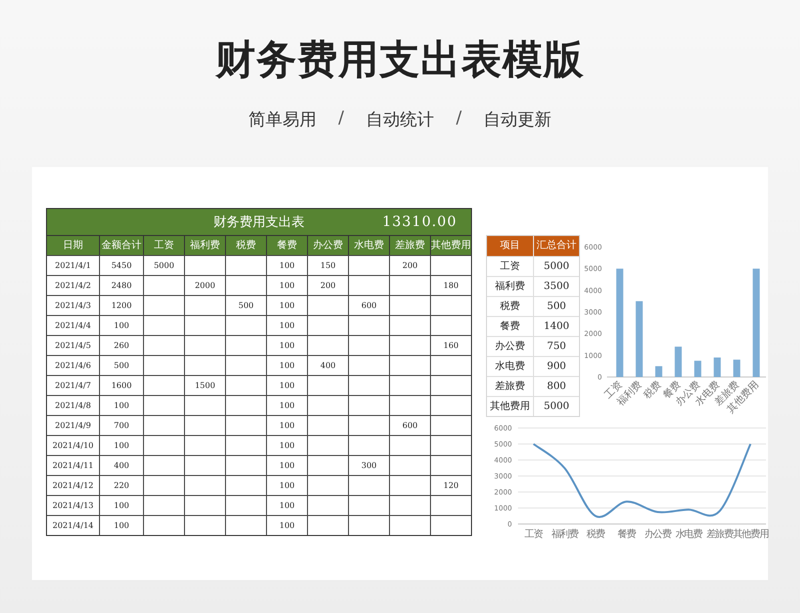  I want to click on column-header: 办公费, so click(327, 245).